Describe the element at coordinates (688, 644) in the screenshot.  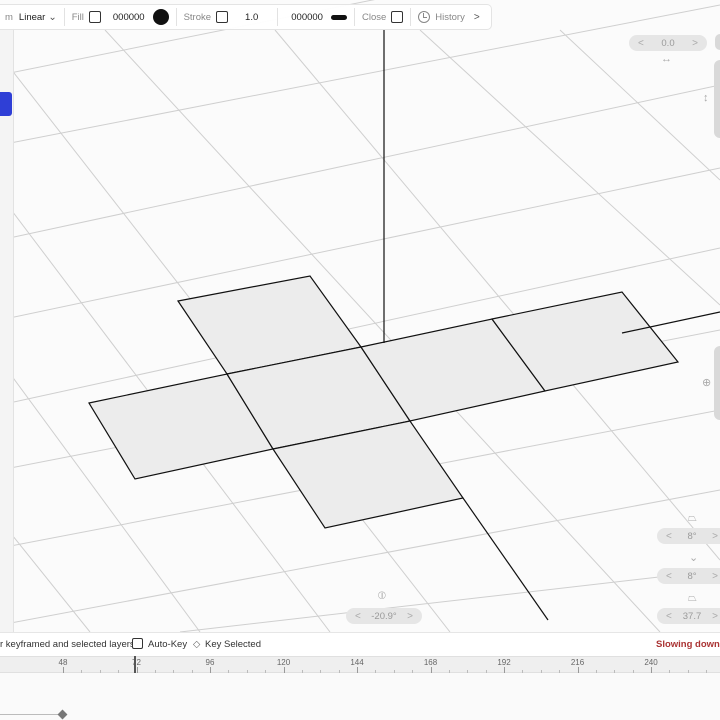
I see `status-text: Slowing down` at that location.